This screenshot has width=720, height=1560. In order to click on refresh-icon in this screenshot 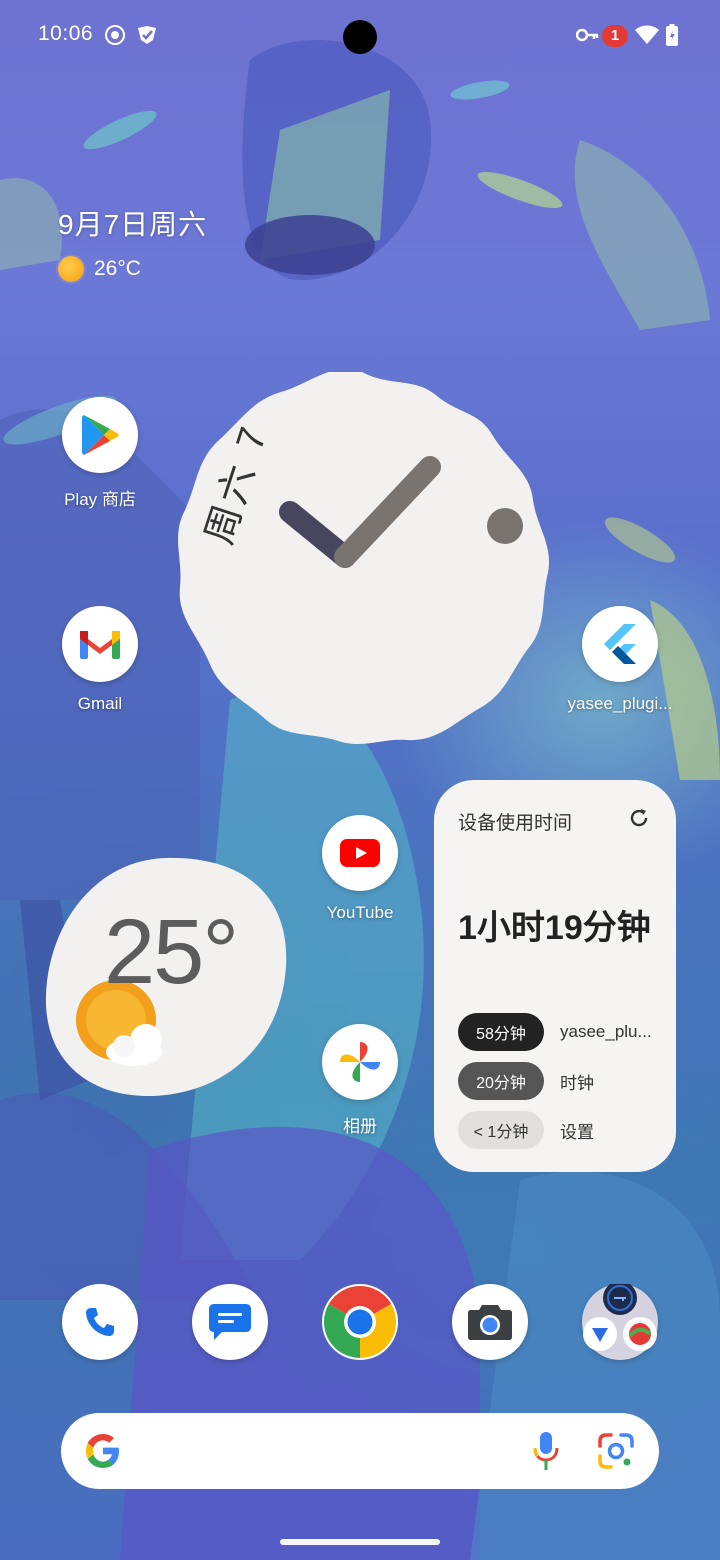, I will do `click(639, 818)`.